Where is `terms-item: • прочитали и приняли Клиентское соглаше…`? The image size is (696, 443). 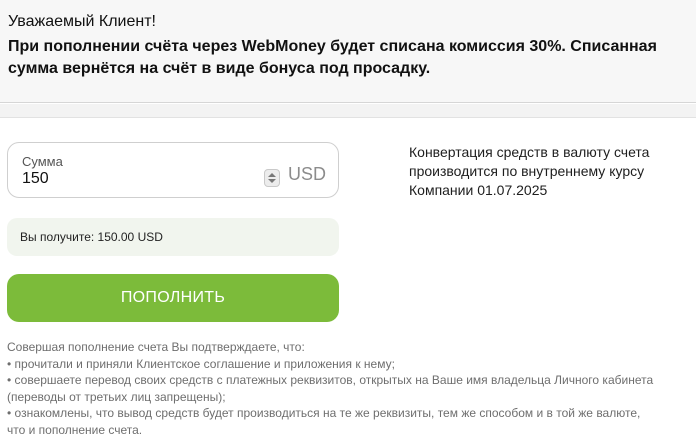
terms-item: • прочитали и приняли Клиентское соглаше… is located at coordinates (201, 363).